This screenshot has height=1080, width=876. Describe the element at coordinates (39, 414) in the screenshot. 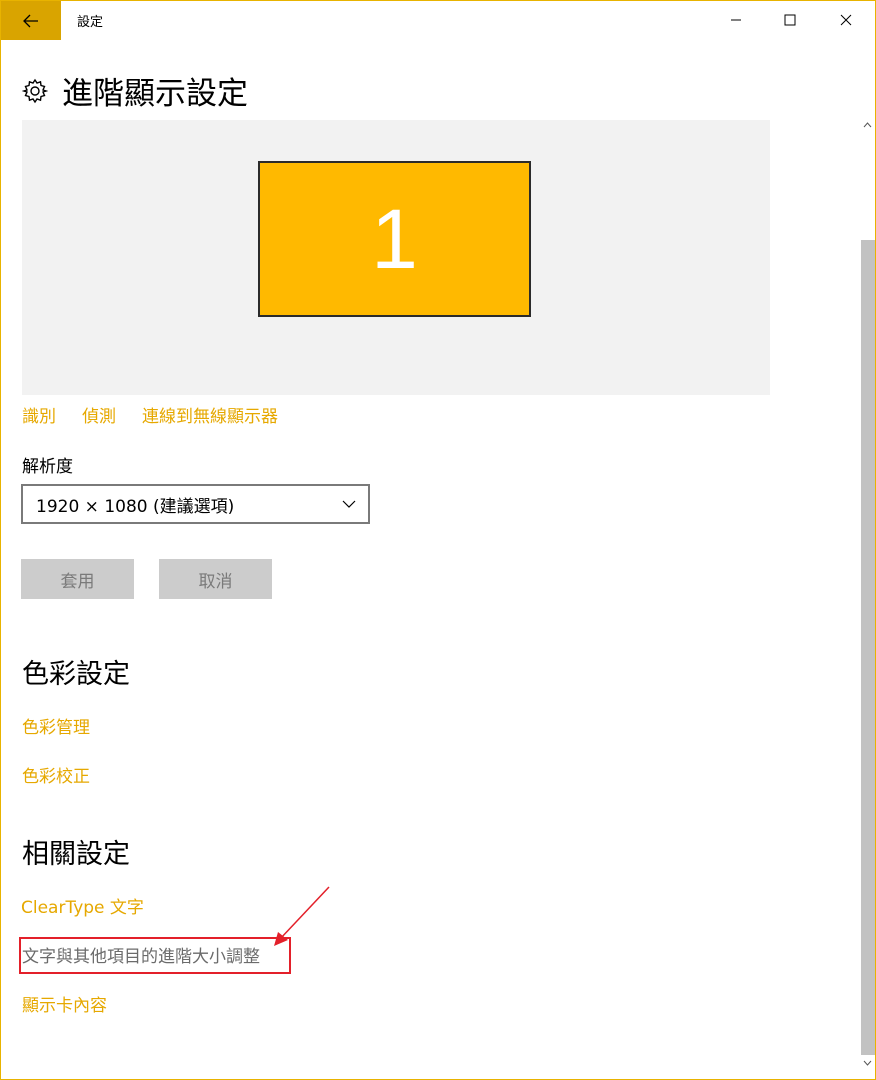

I see `identify-link: 識別` at that location.